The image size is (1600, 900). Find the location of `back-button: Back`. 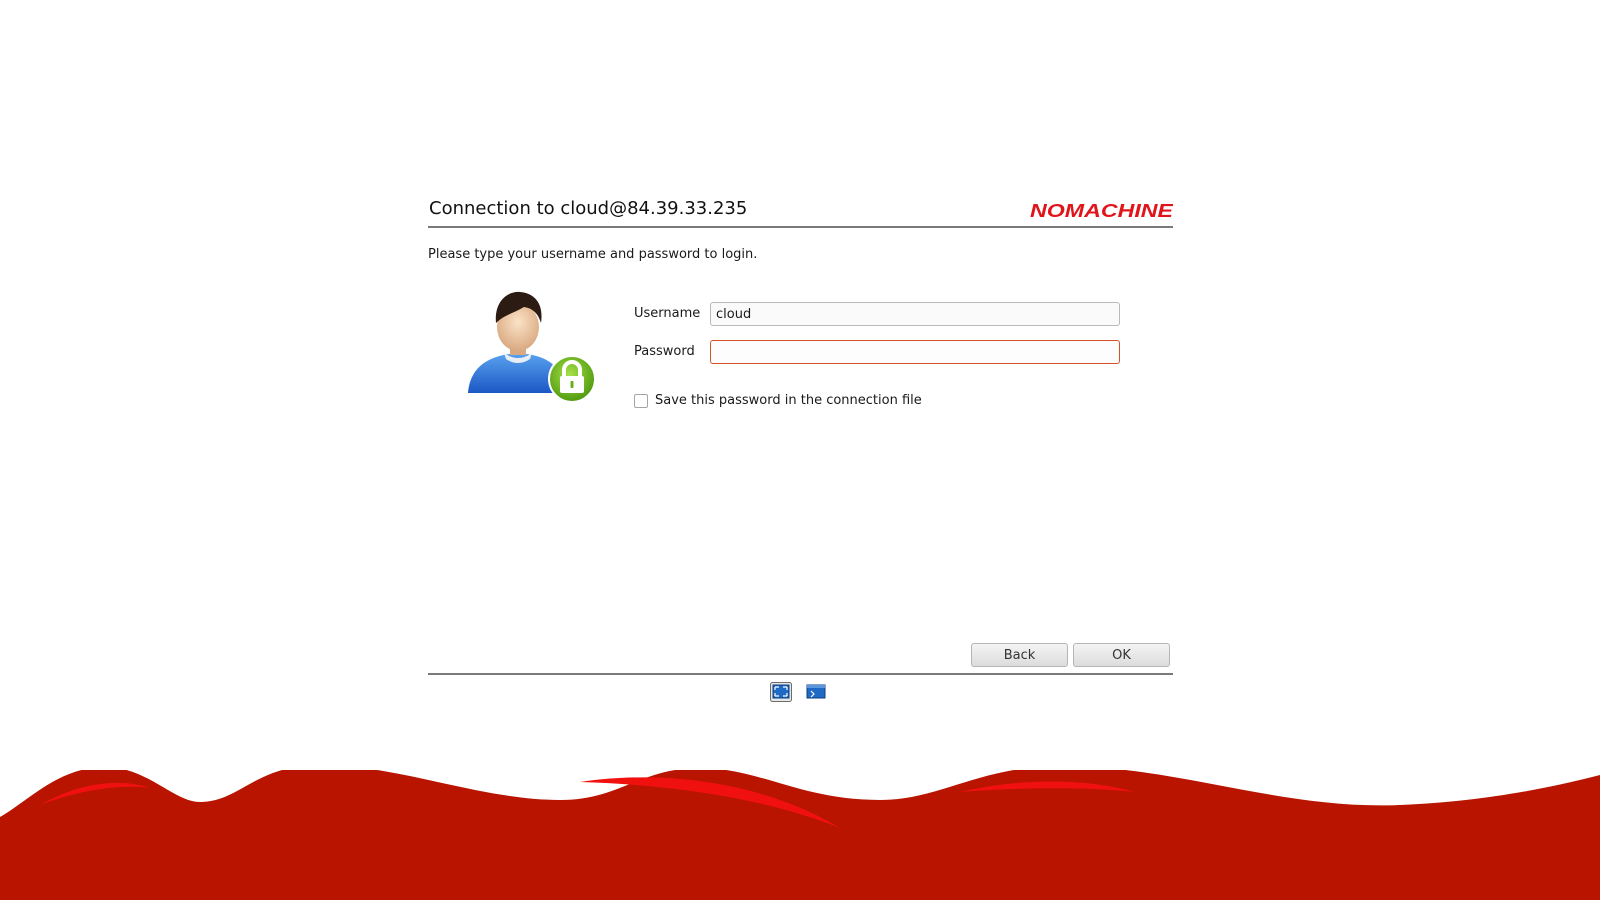

back-button: Back is located at coordinates (1019, 655).